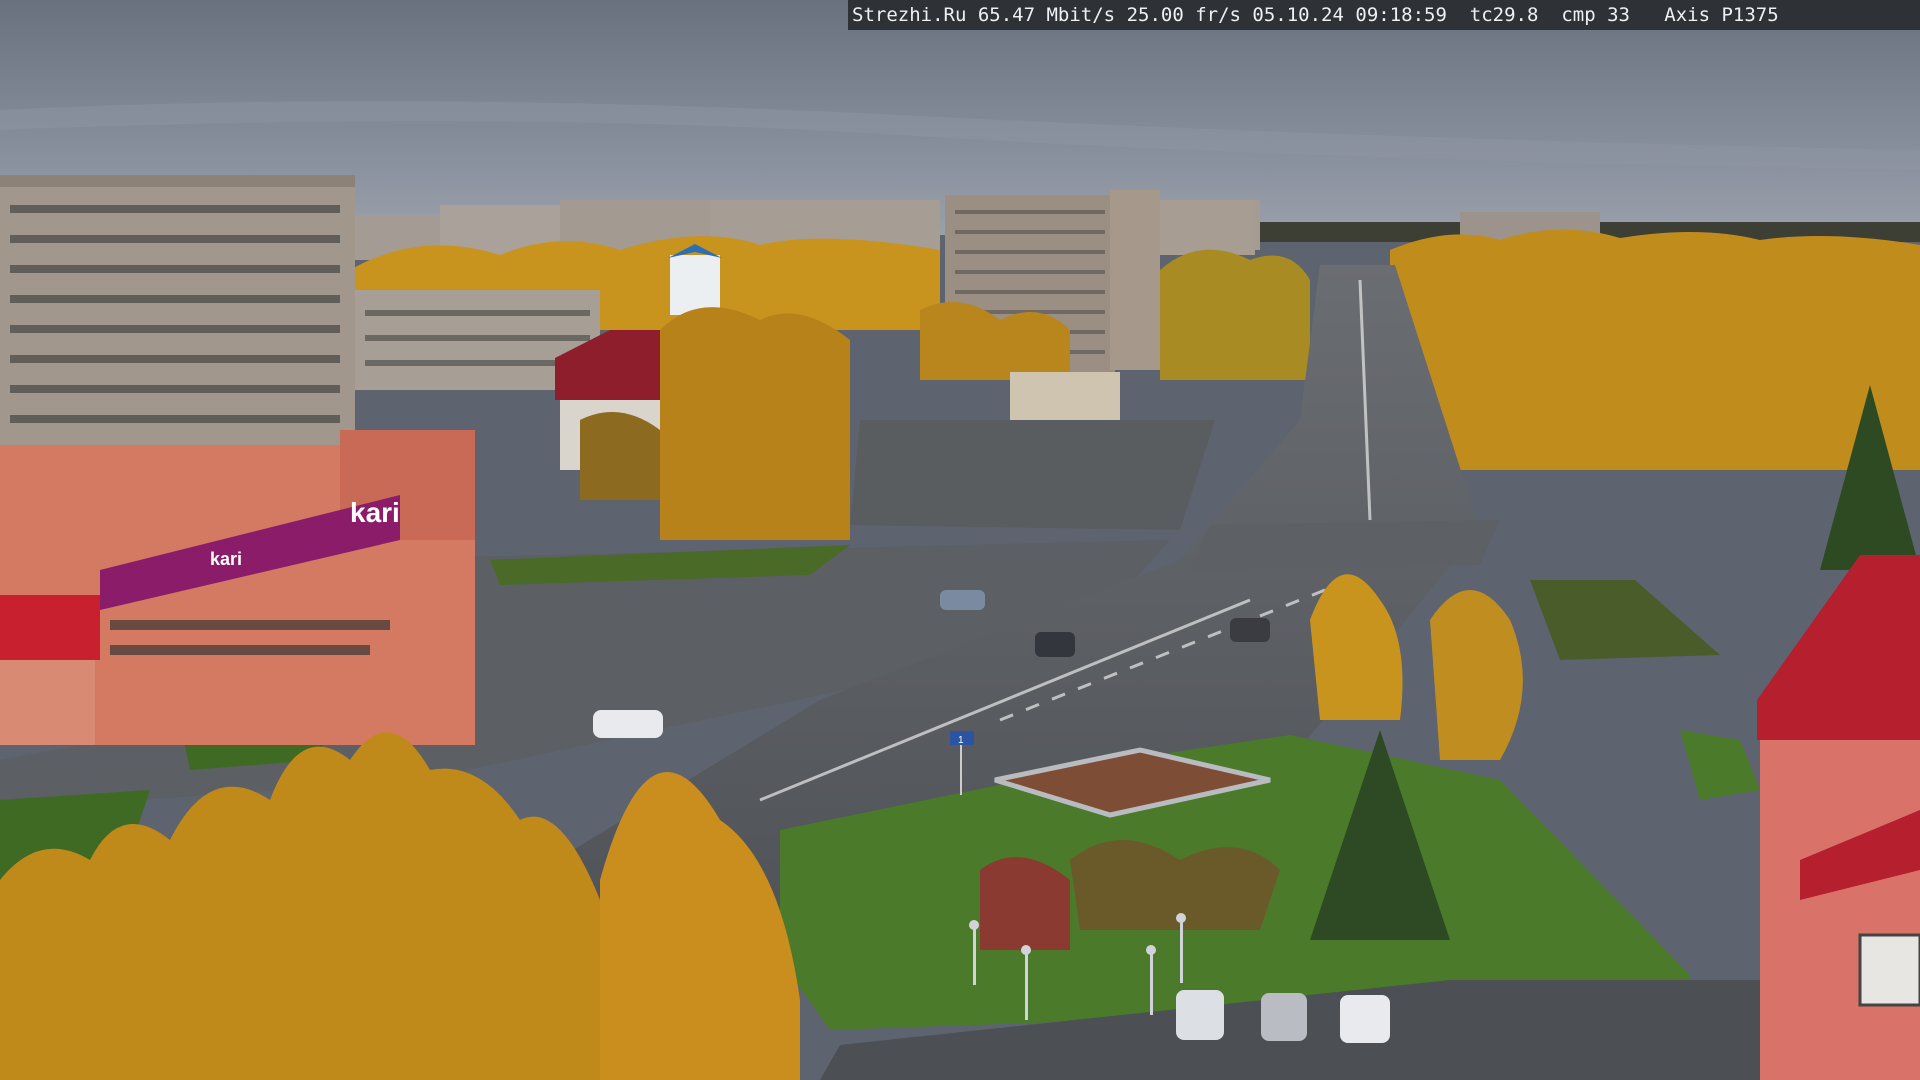 The height and width of the screenshot is (1080, 1920). What do you see at coordinates (1595, 15) in the screenshot?
I see `overlay-cmp: cmp 33` at bounding box center [1595, 15].